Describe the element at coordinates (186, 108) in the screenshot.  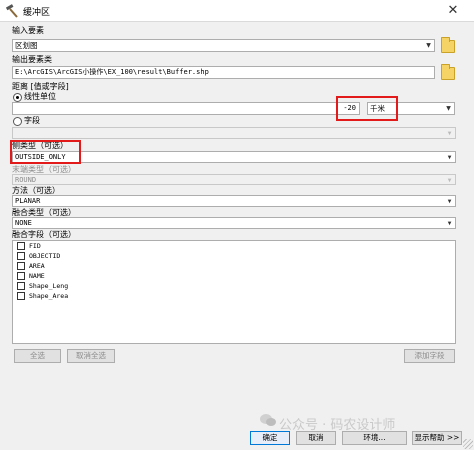
I see `distance-value-input: -20` at that location.